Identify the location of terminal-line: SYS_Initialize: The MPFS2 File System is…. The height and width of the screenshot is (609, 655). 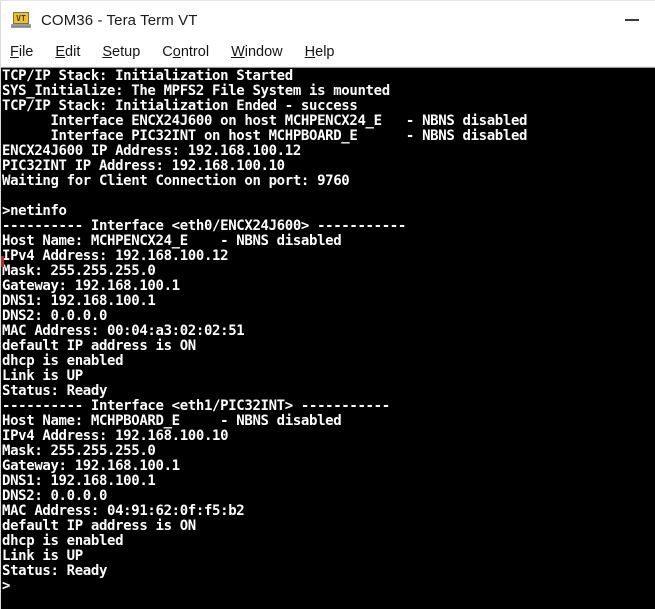
(196, 91).